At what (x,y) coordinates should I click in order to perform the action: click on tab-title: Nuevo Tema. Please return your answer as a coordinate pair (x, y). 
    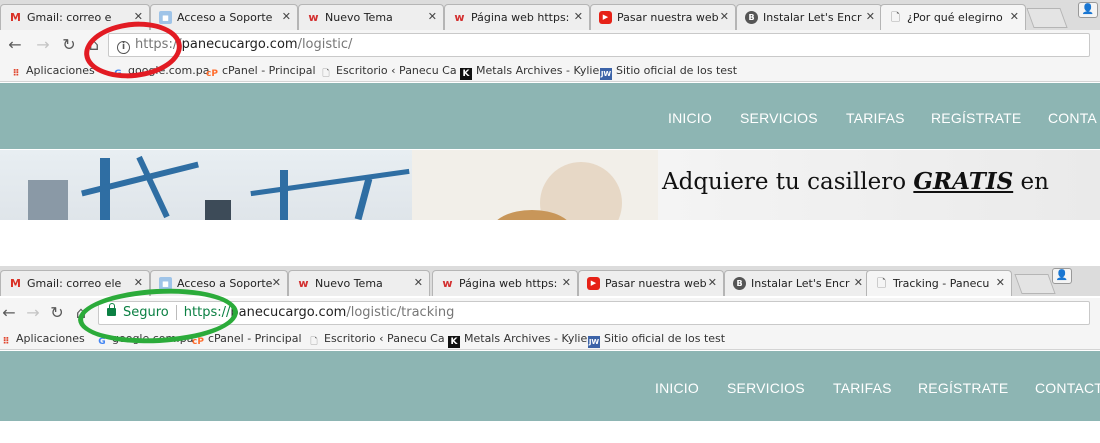
    Looking at the image, I should click on (349, 283).